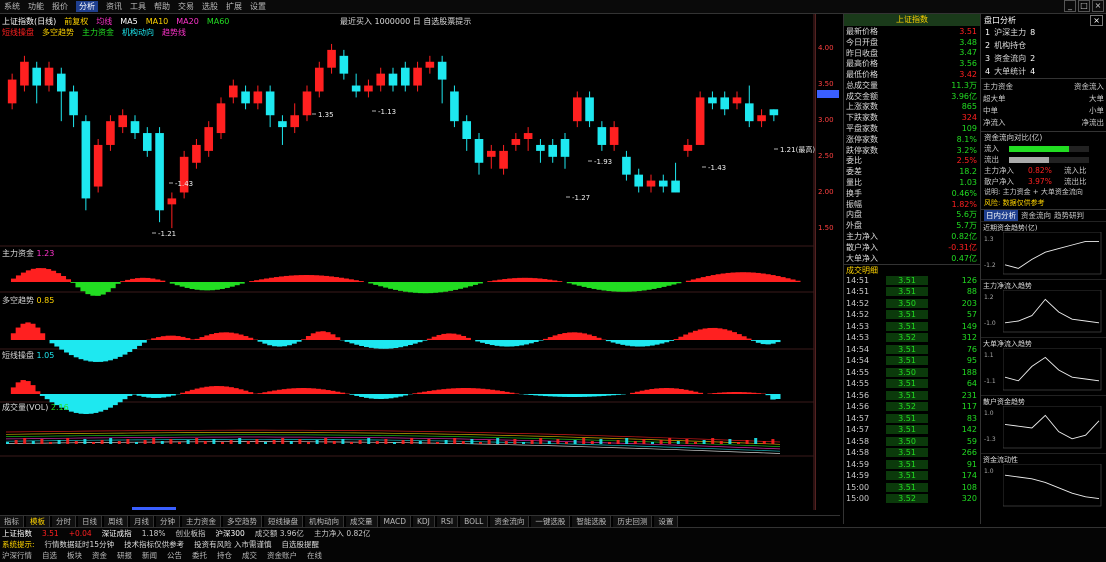  What do you see at coordinates (913, 315) in the screenshot?
I see `trade-row: 14:52 3.51 57` at bounding box center [913, 315].